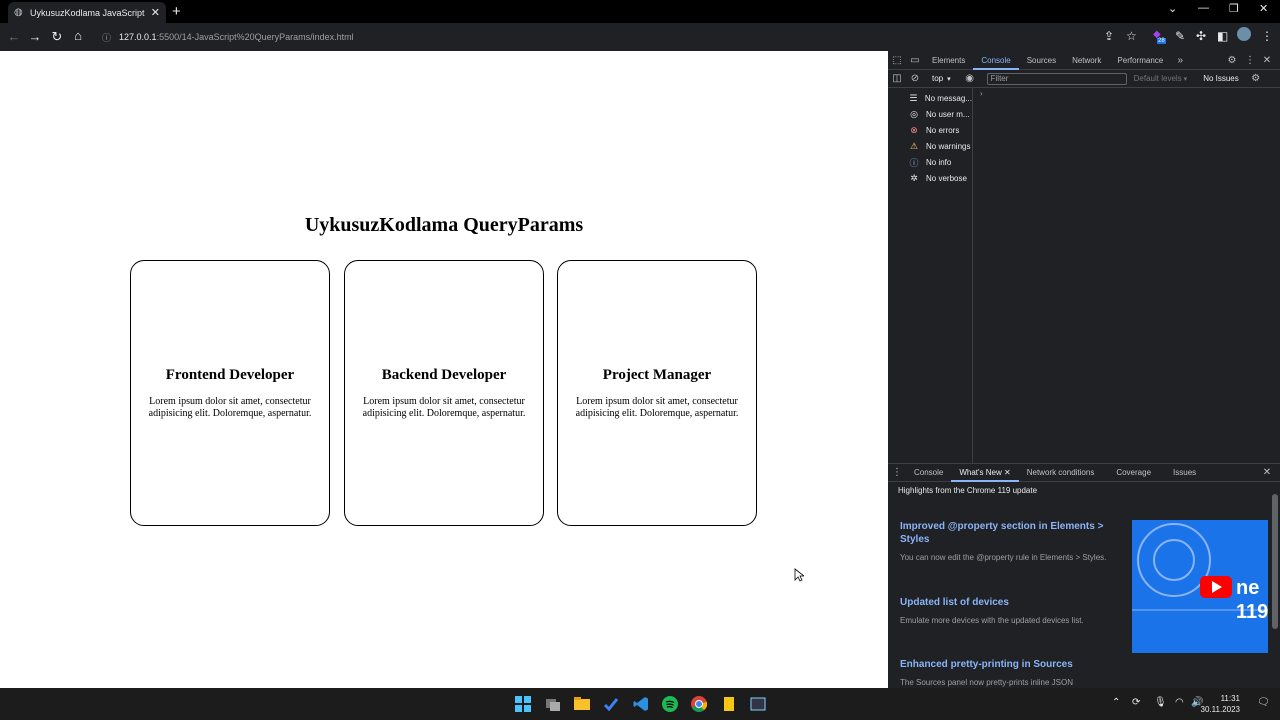 This screenshot has height=720, width=1280. What do you see at coordinates (106, 37) in the screenshot?
I see `site-info-icon: ⓘ` at bounding box center [106, 37].